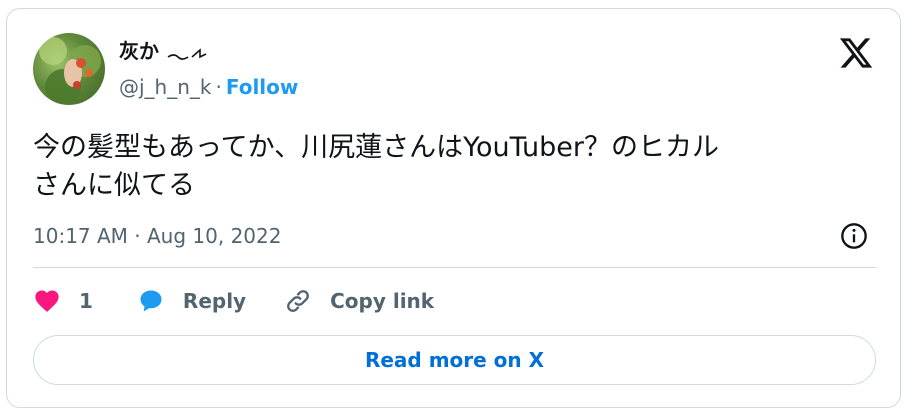  Describe the element at coordinates (47, 301) in the screenshot. I see `heart-icon` at that location.